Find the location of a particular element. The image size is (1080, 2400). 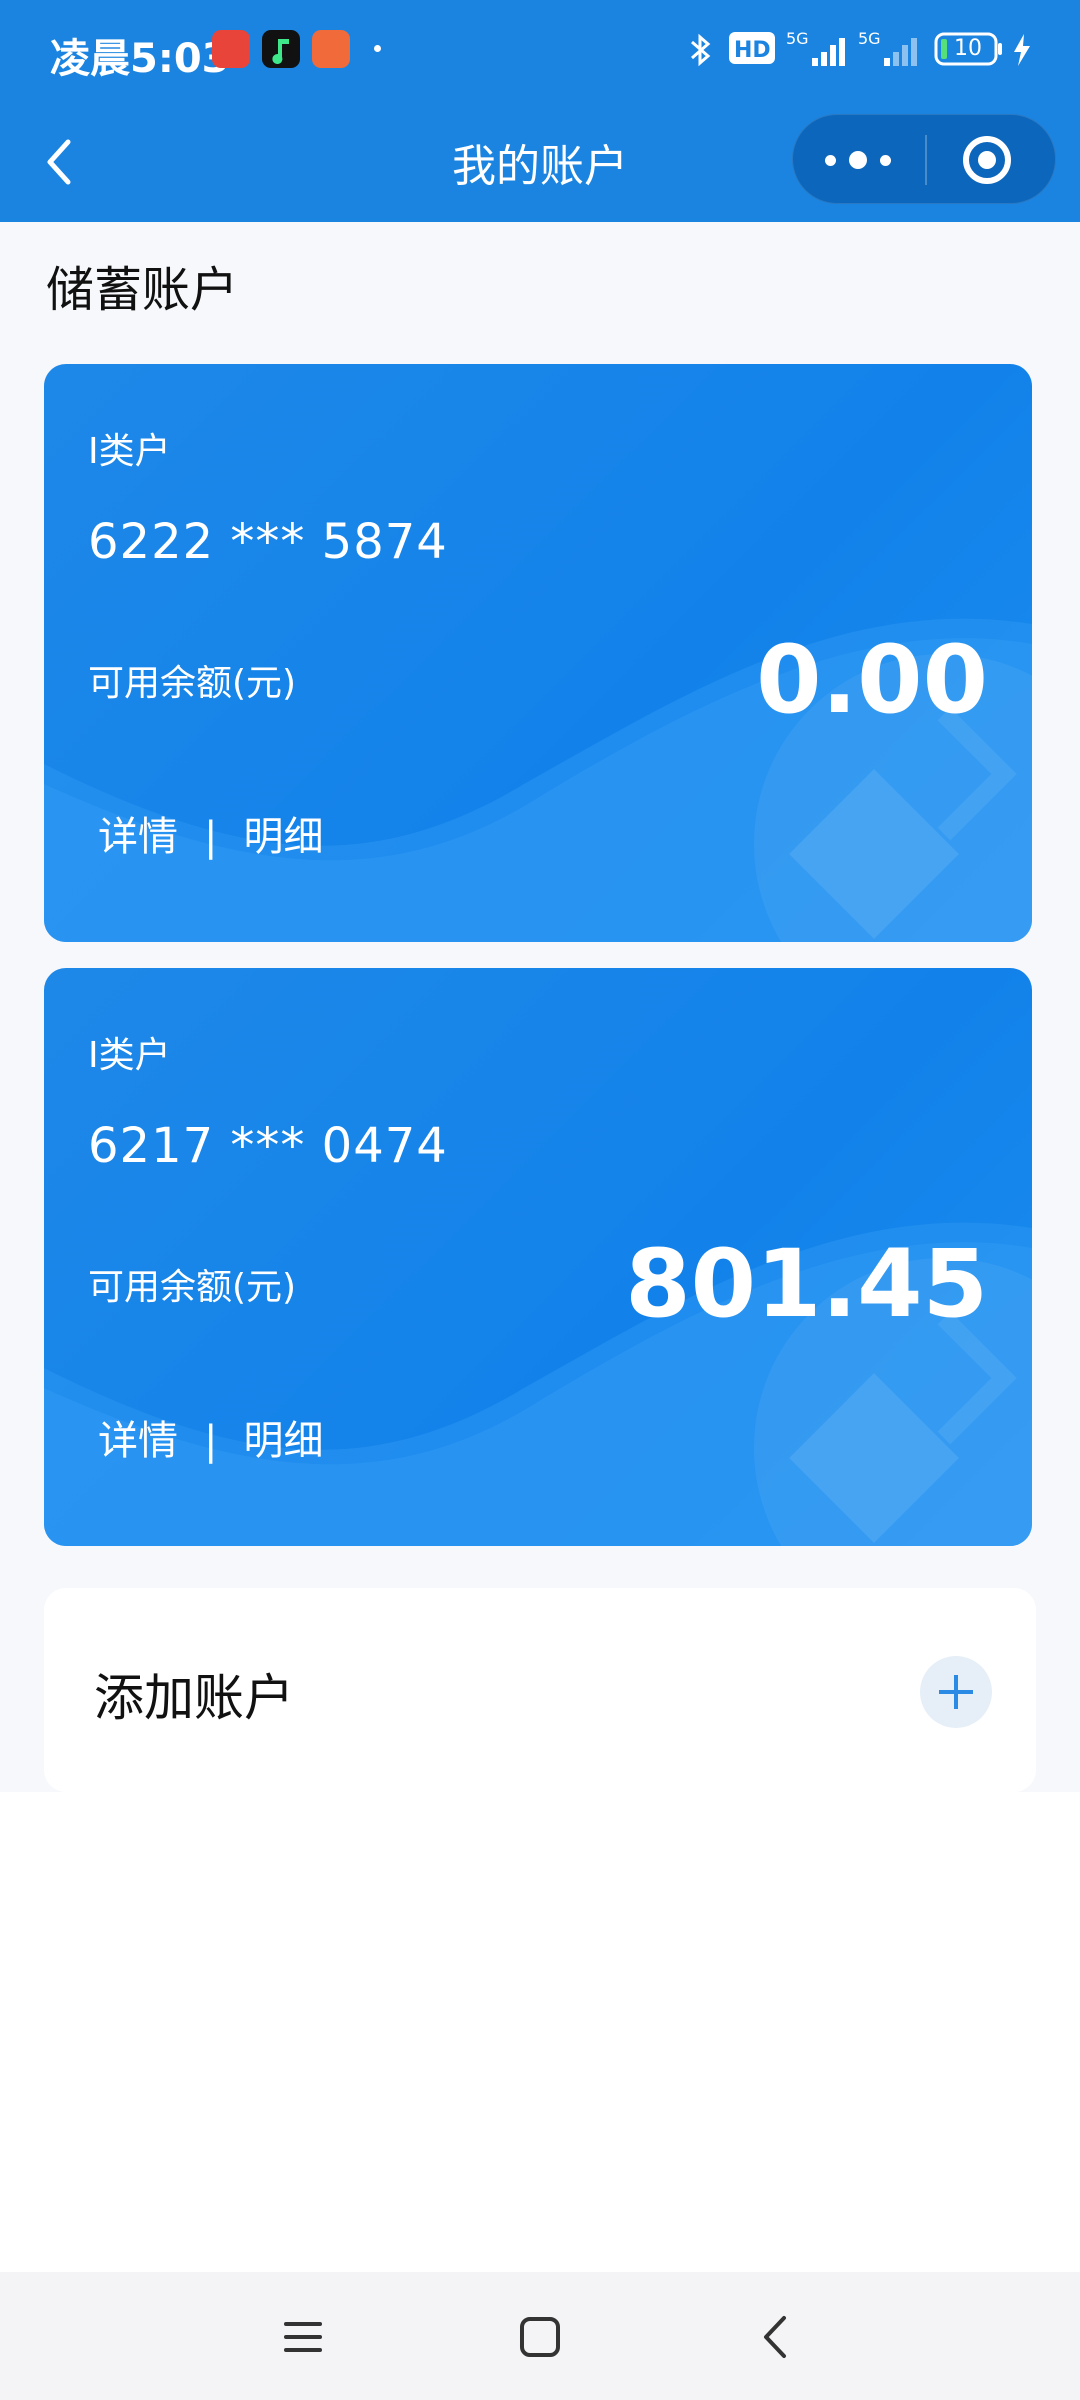

svg-text: HD is located at coordinates (752, 50).